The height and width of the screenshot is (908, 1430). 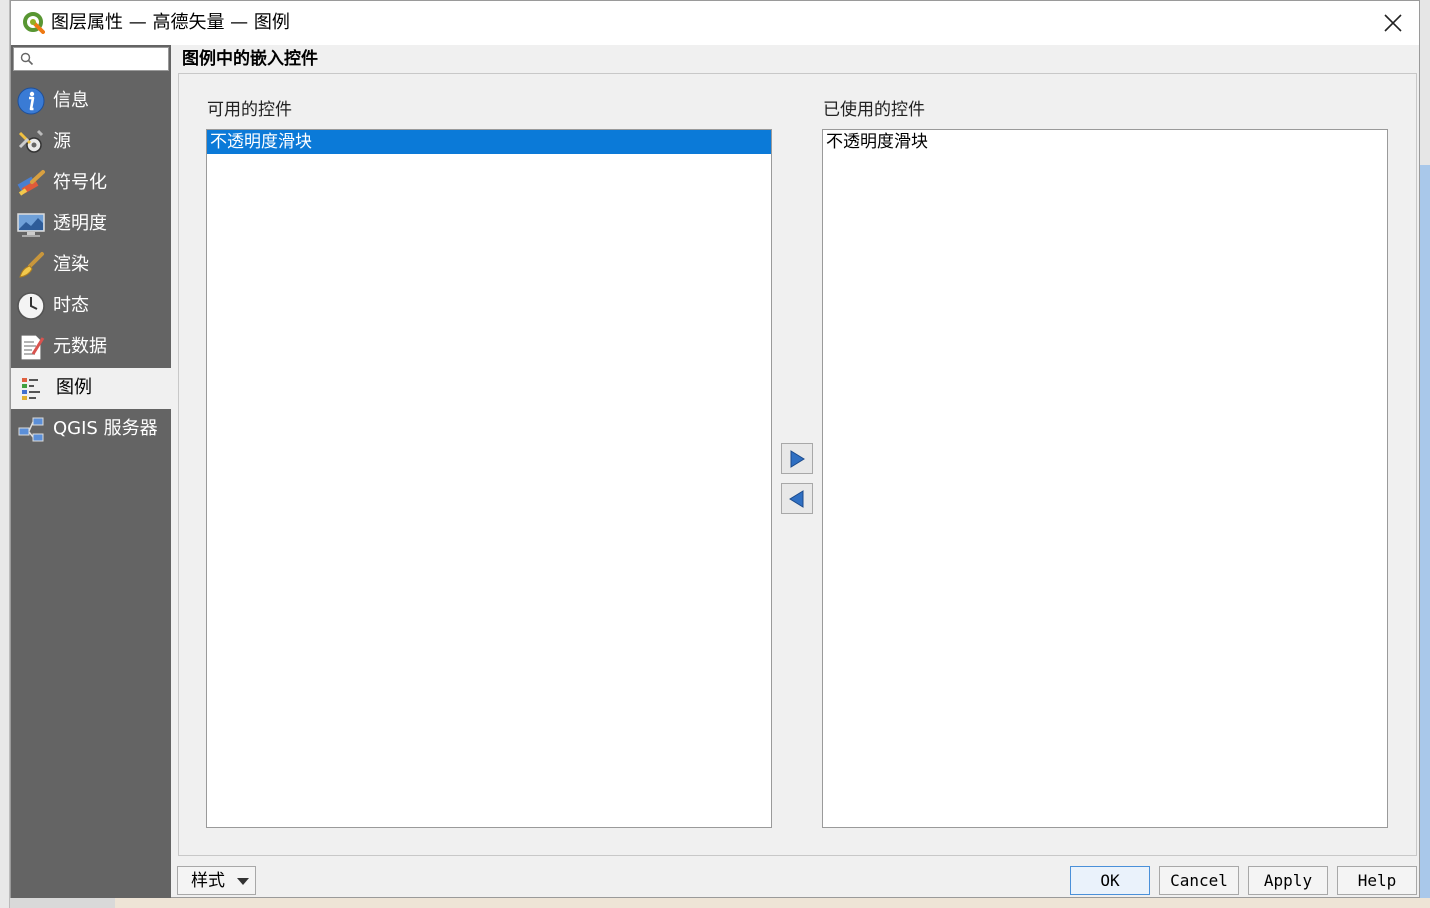 What do you see at coordinates (62, 141) in the screenshot?
I see `sidebar-item-label: 源` at bounding box center [62, 141].